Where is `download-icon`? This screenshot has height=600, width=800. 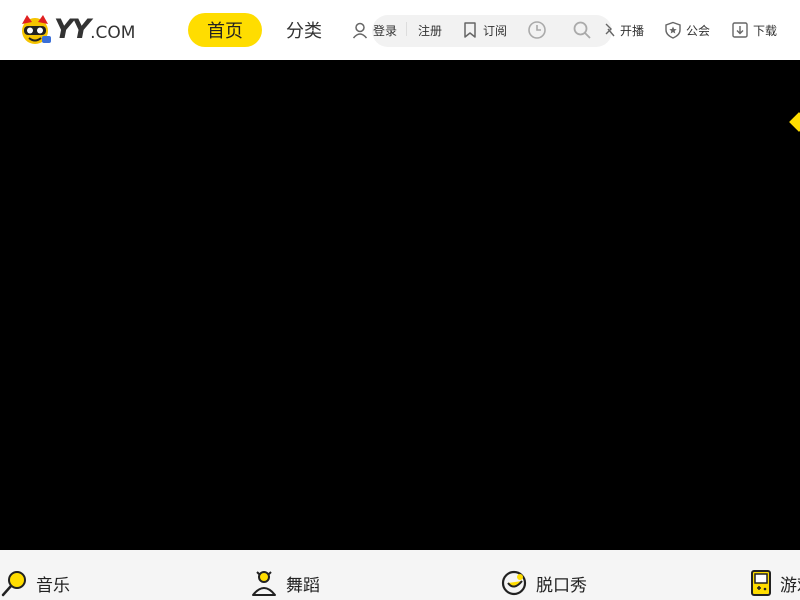 download-icon is located at coordinates (740, 30).